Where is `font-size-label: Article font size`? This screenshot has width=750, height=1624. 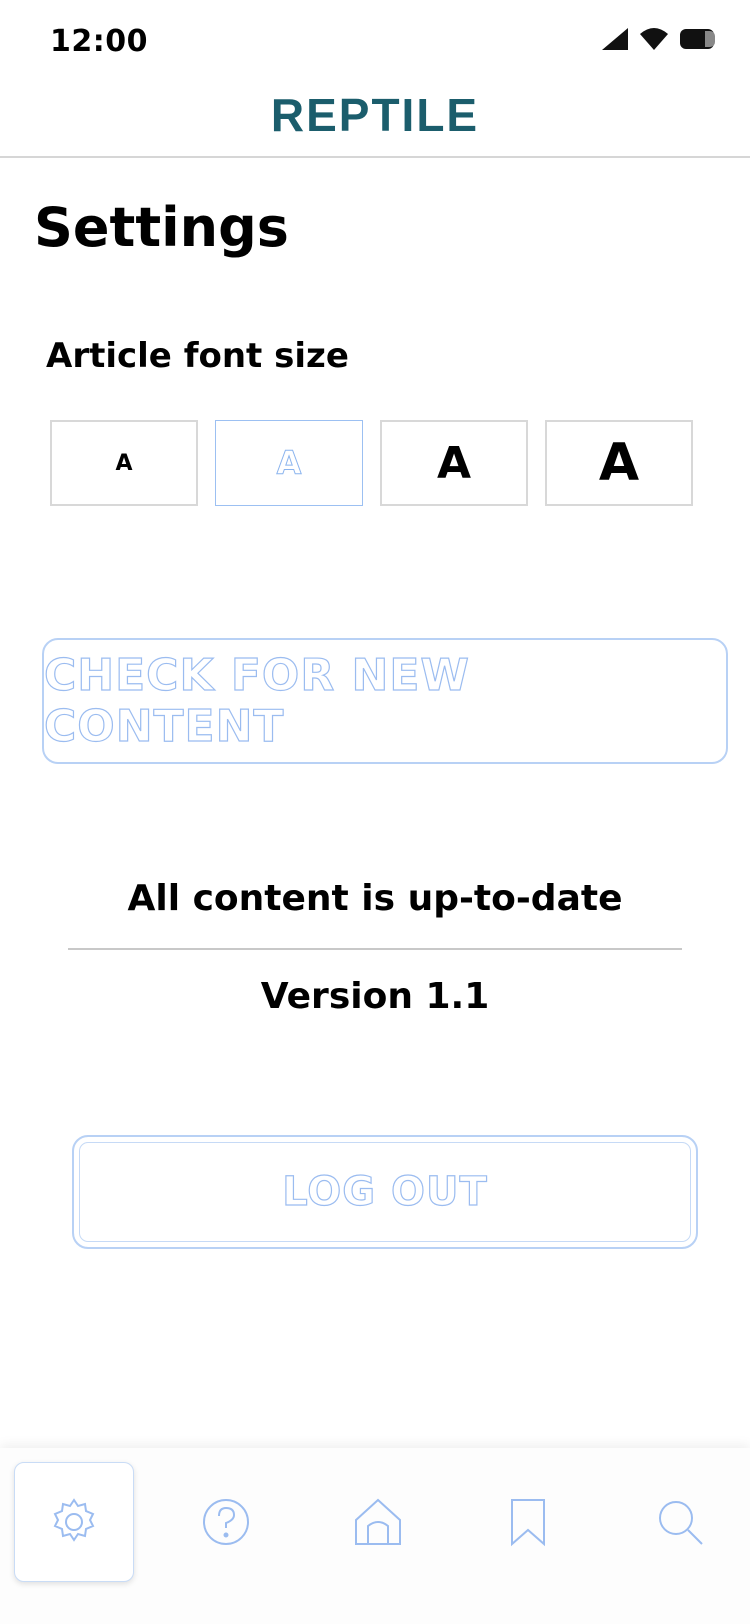
font-size-label: Article font size is located at coordinates (197, 356).